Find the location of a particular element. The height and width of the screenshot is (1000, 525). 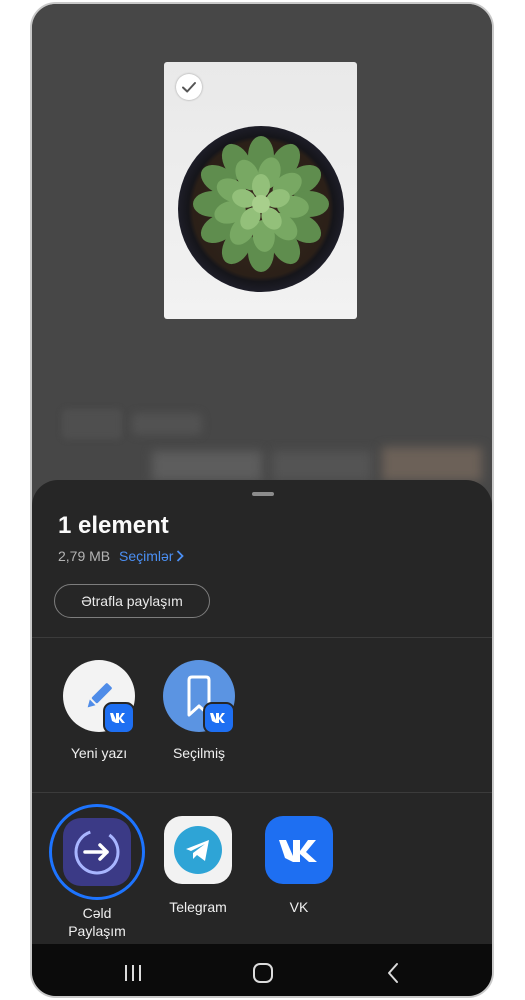

blurred-gallery-content is located at coordinates (262, 444).